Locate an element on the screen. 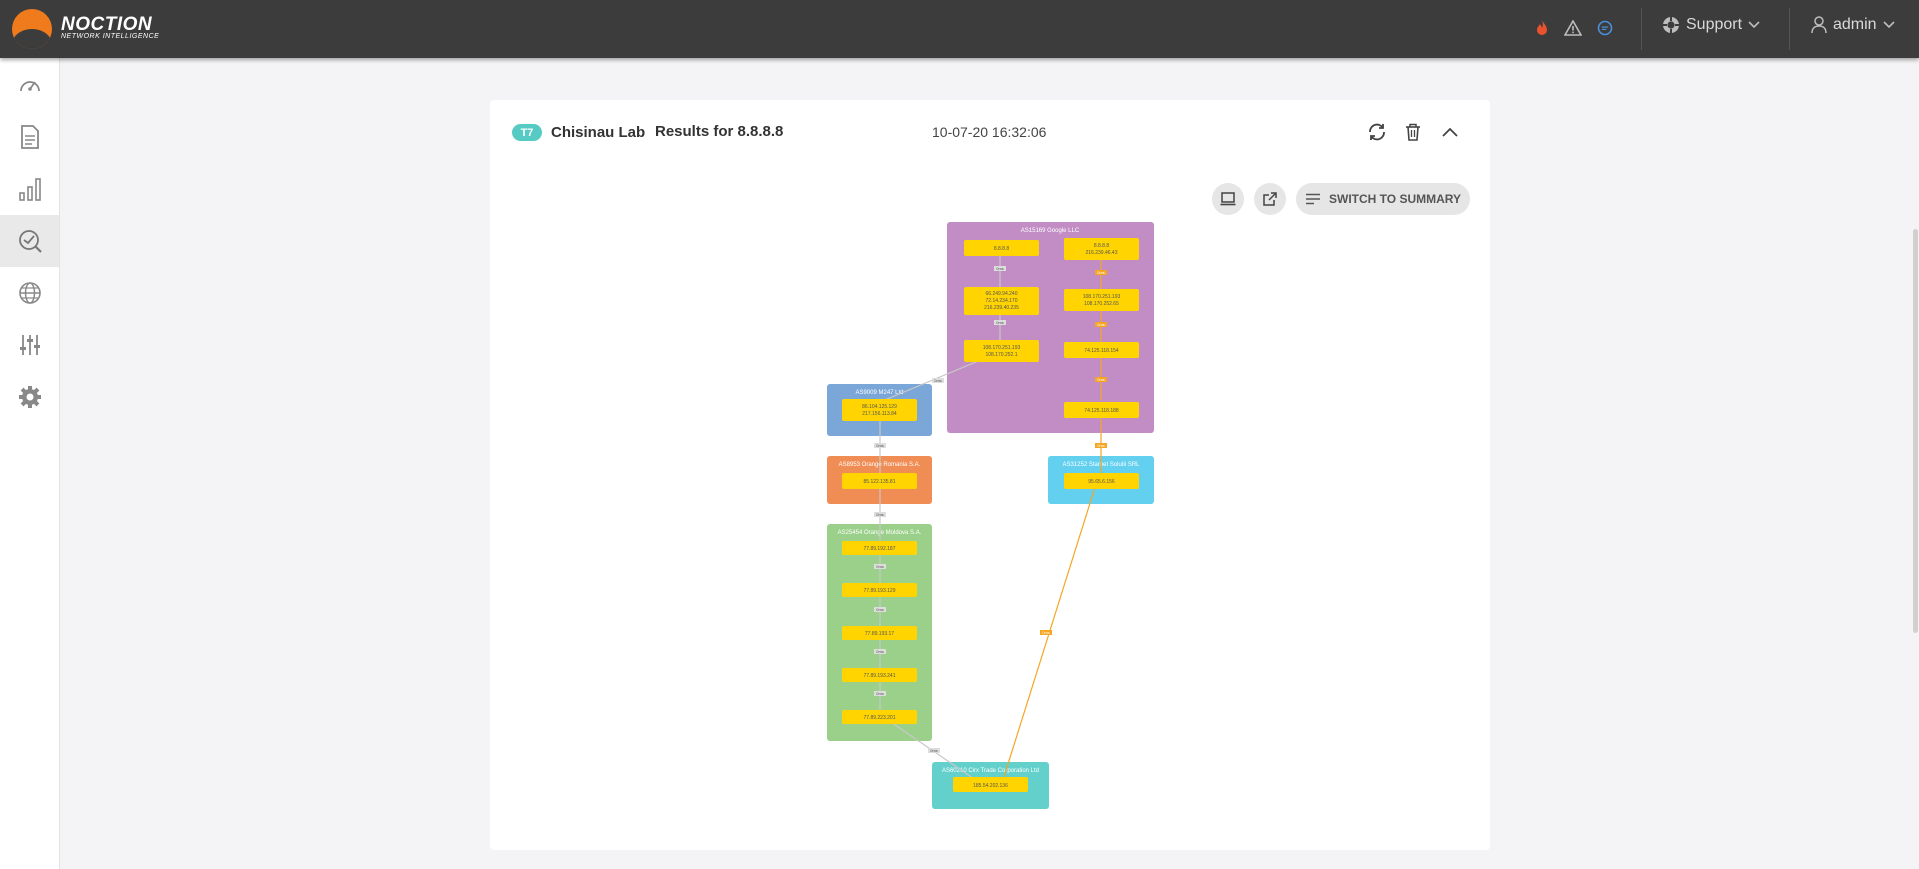  svg-text: 217.156.113.84 is located at coordinates (879, 414).